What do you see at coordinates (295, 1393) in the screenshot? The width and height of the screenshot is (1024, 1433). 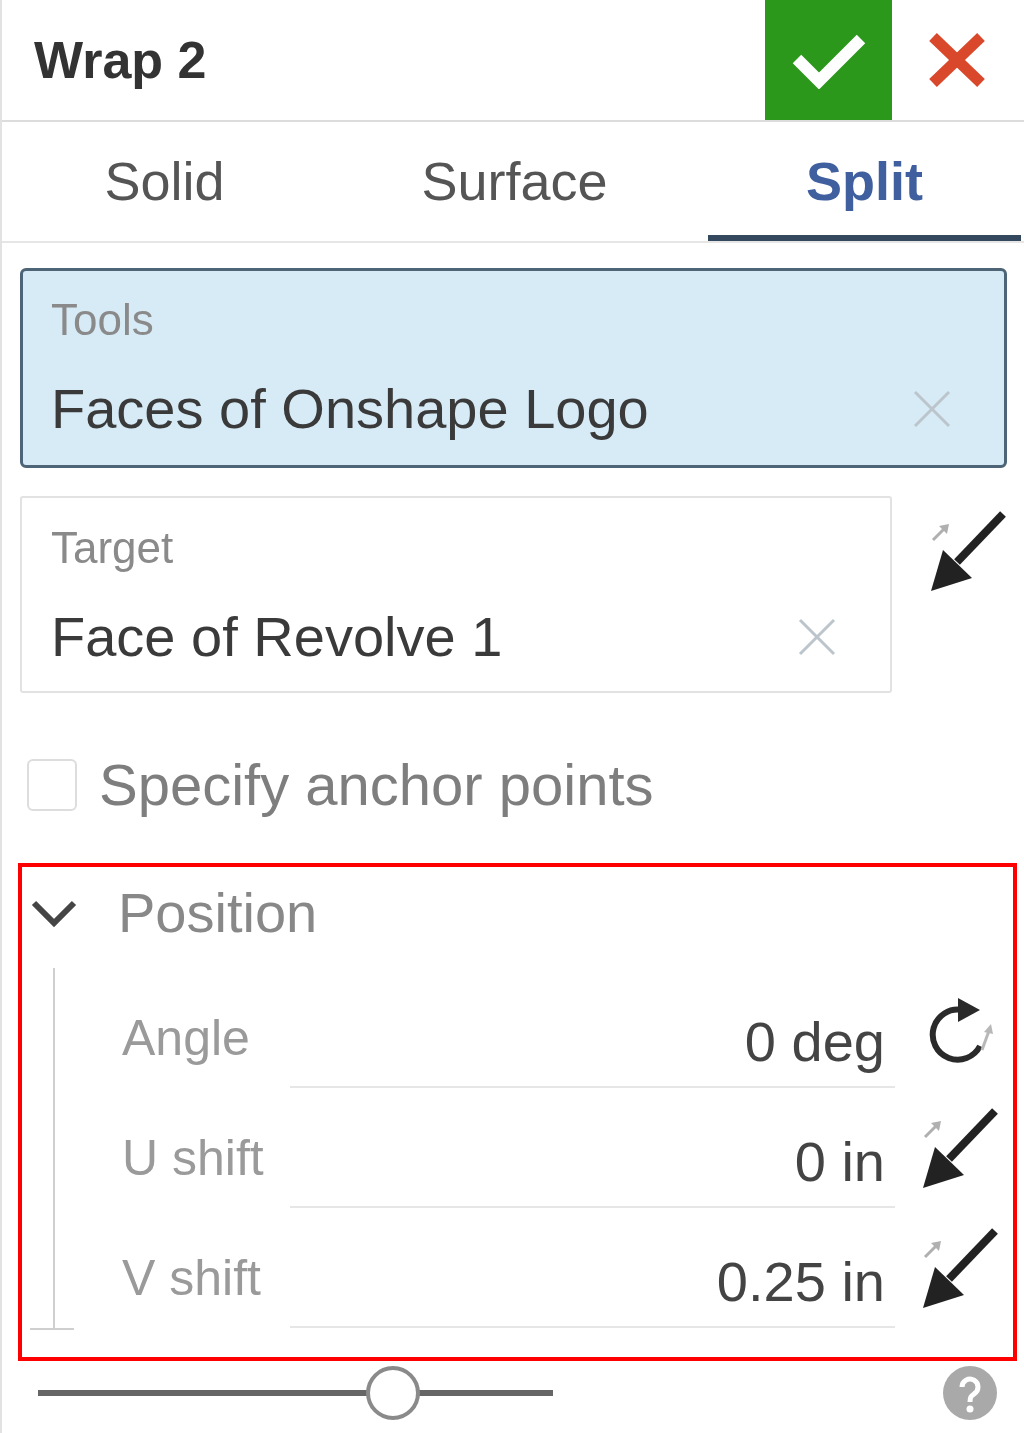 I see `slider-track` at bounding box center [295, 1393].